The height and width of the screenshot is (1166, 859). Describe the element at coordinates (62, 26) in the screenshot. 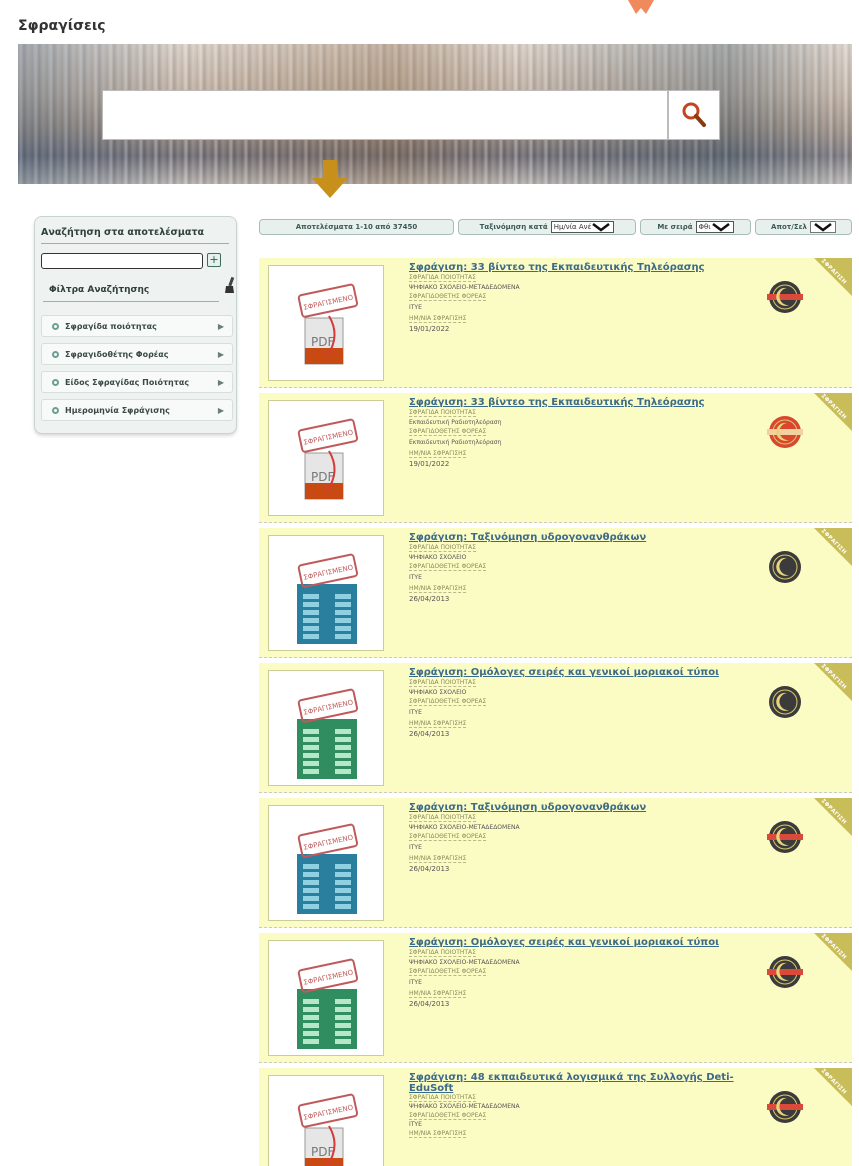

I see `page-title: Σφραγίσεις` at that location.